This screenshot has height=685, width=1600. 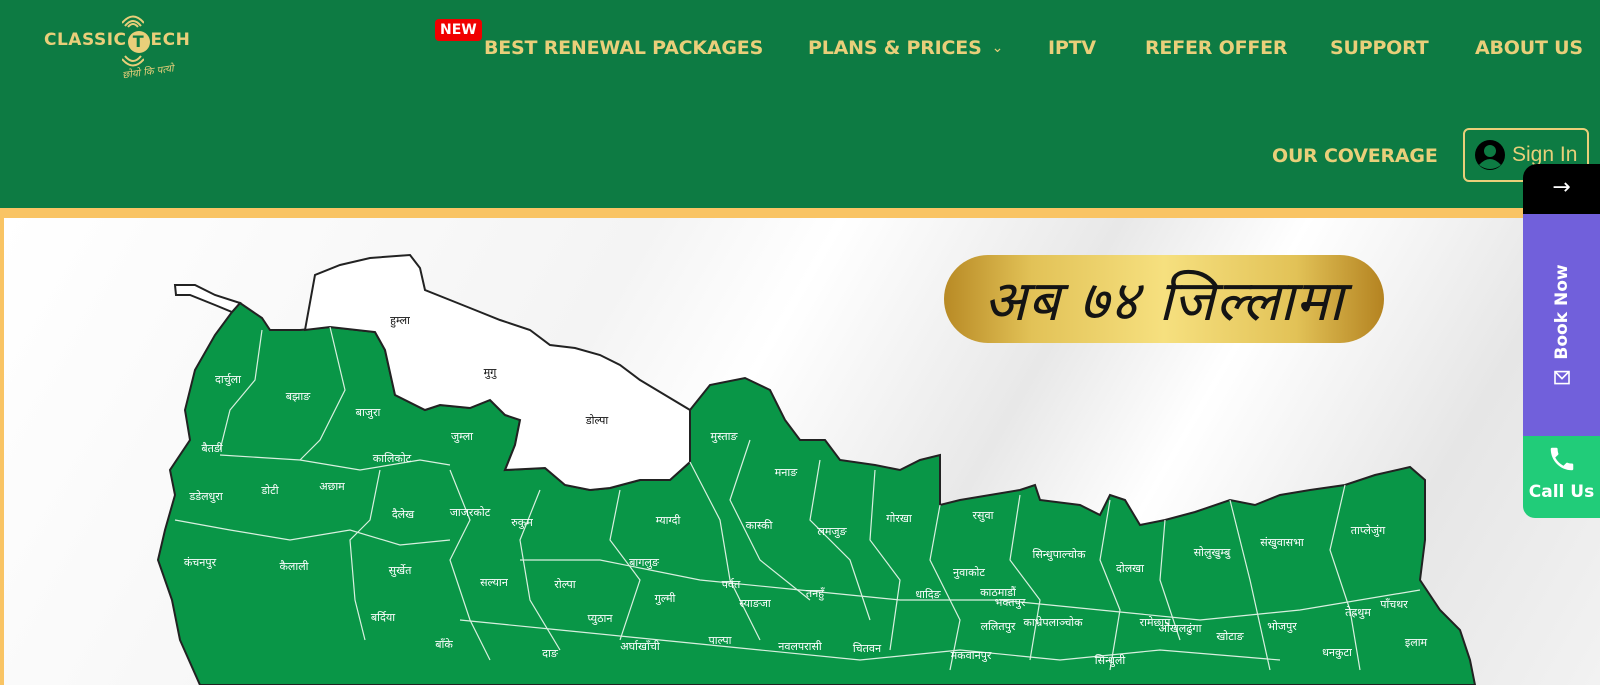 What do you see at coordinates (522, 522) in the screenshot?
I see `district-label: रुकुम` at bounding box center [522, 522].